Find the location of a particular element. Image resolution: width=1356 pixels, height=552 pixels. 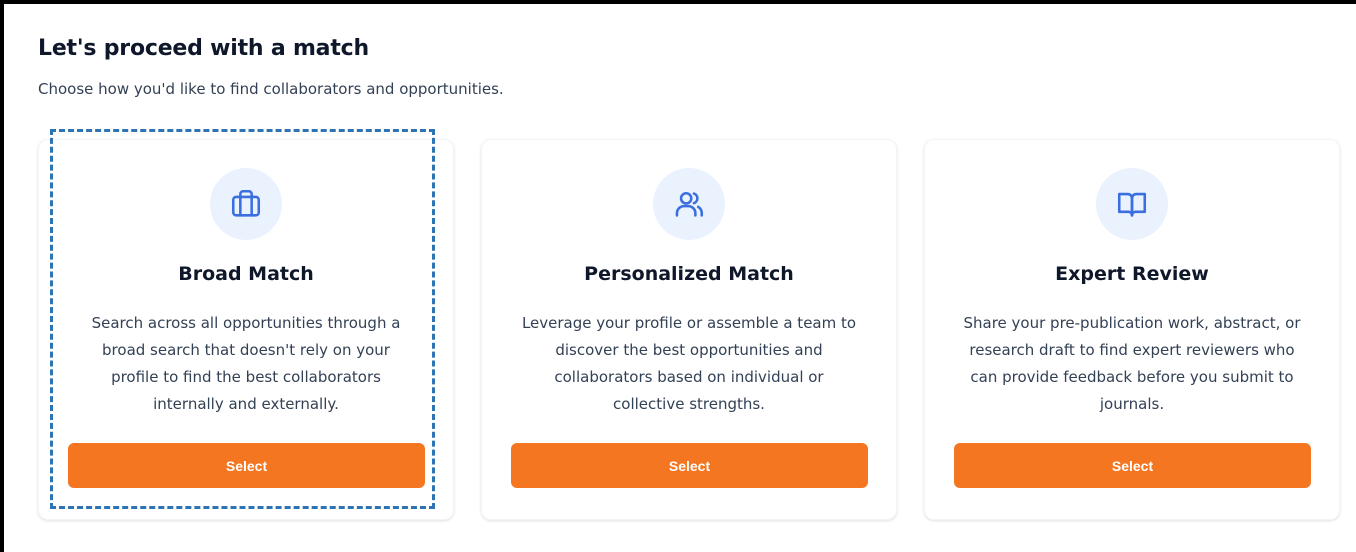

briefcase-icon is located at coordinates (246, 204).